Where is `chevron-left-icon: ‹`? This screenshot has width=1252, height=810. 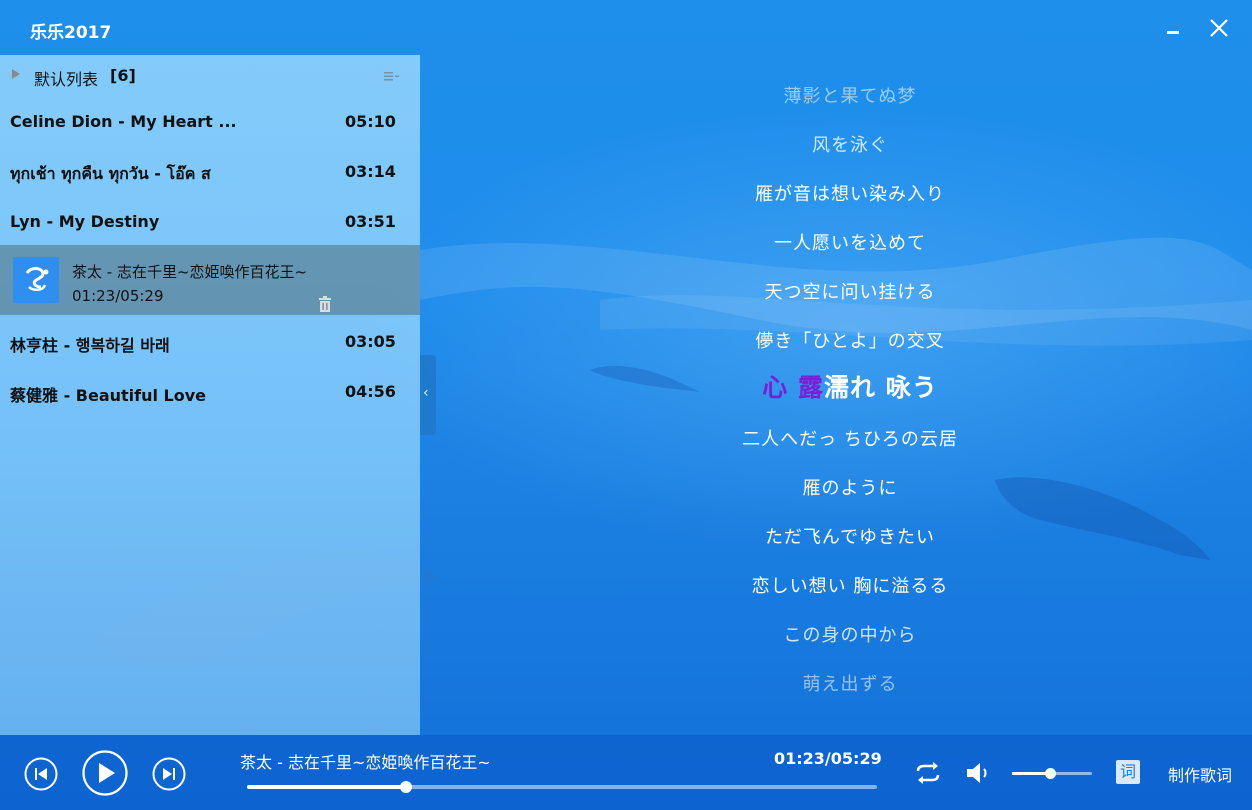
chevron-left-icon: ‹ is located at coordinates (426, 393).